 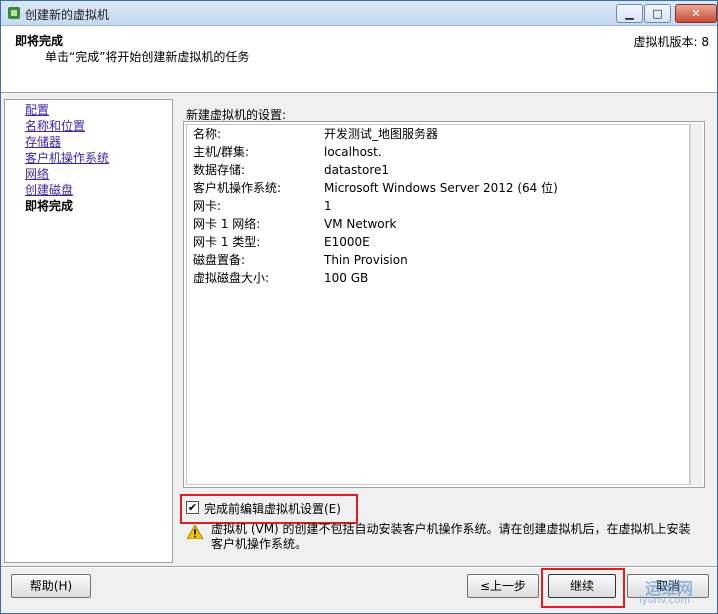 I want to click on nav-step-storage: 存储器, so click(x=43, y=142).